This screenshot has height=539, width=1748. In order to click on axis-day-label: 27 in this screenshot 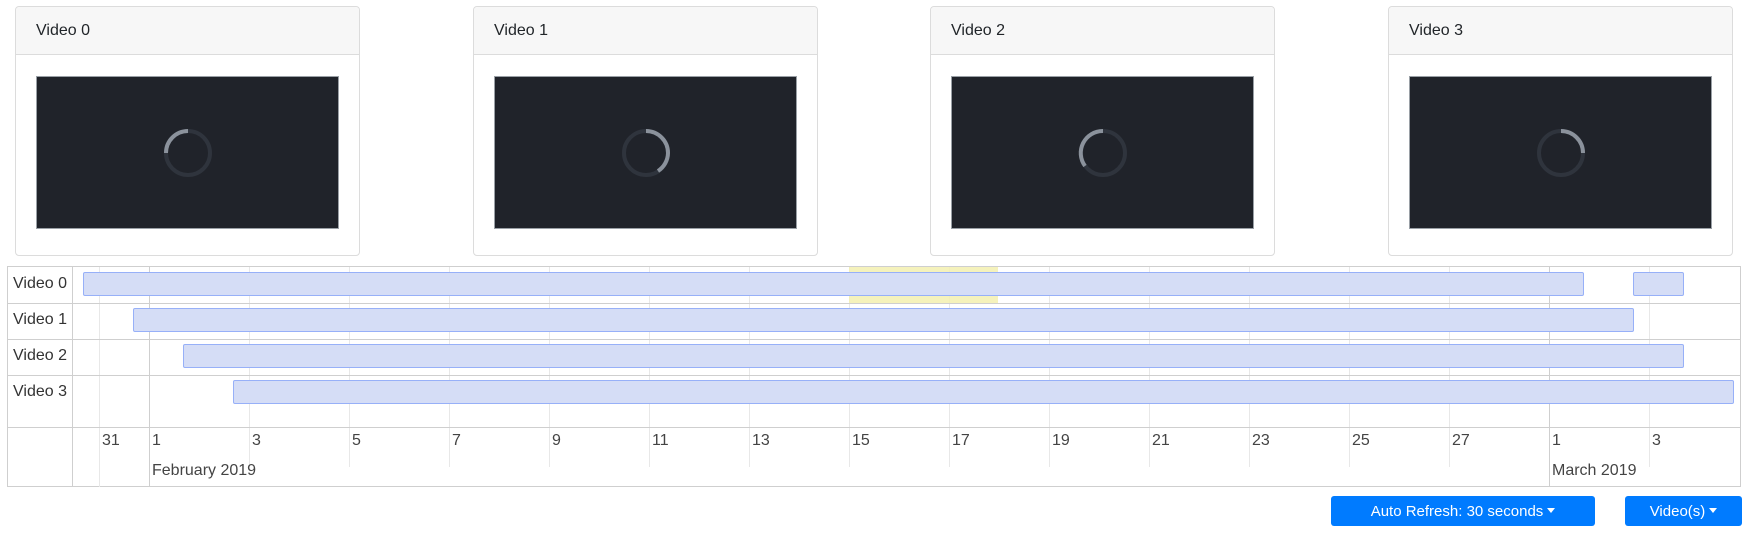, I will do `click(1461, 440)`.